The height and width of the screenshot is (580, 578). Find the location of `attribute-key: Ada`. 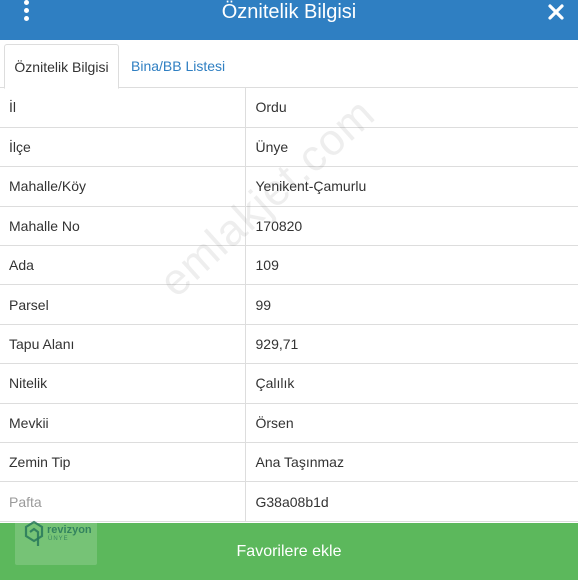

attribute-key: Ada is located at coordinates (123, 265).